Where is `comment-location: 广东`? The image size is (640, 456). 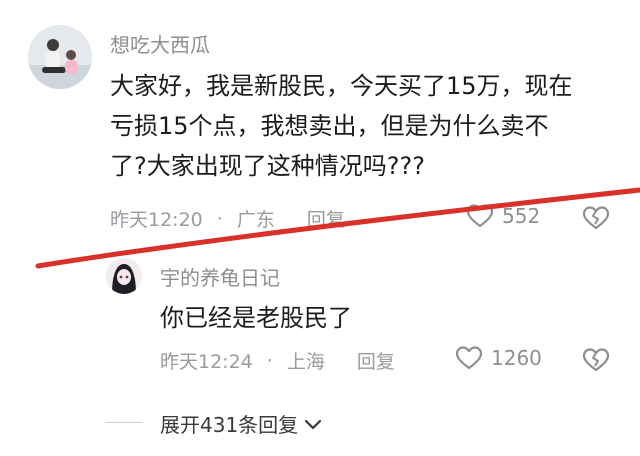 comment-location: 广东 is located at coordinates (255, 220).